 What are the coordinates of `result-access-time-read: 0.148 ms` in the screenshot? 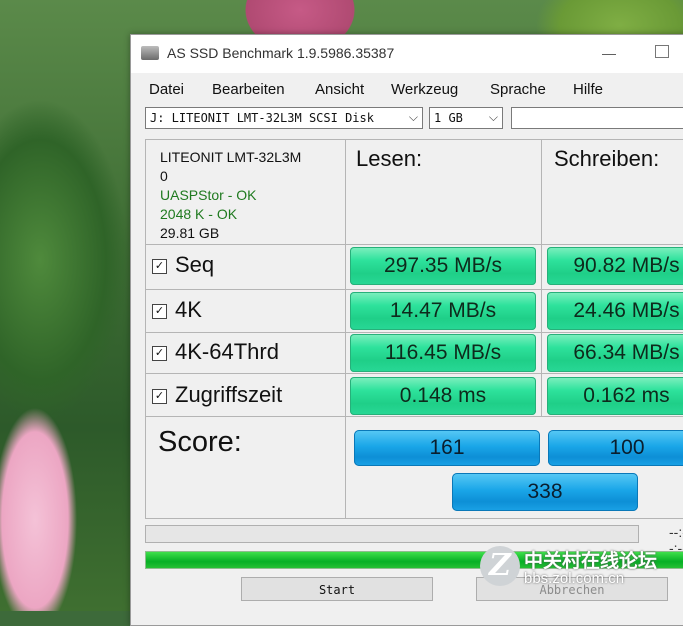 It's located at (443, 396).